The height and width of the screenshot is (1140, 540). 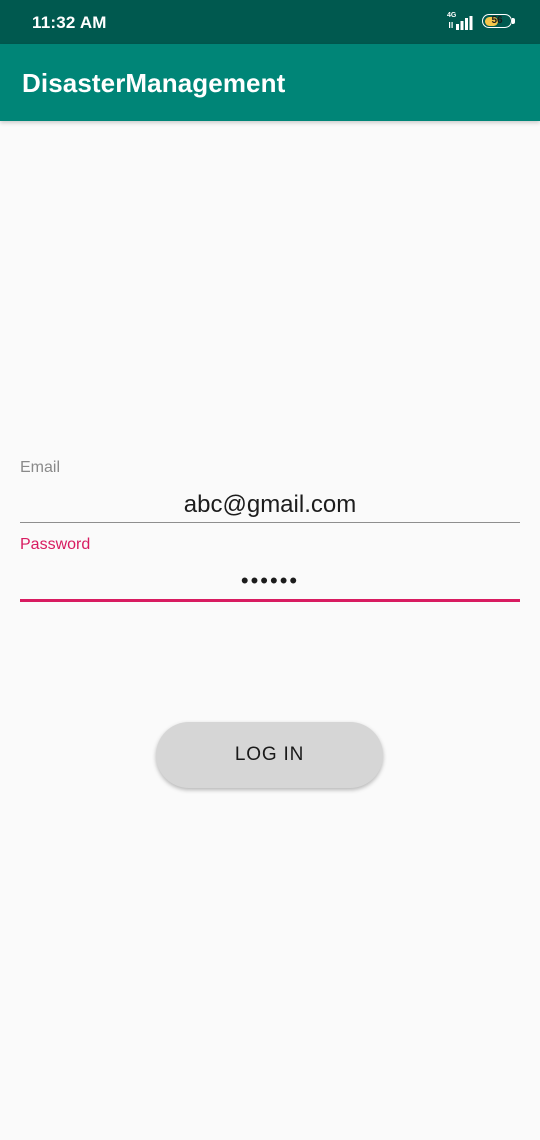 I want to click on network-indicator: 4G, so click(x=461, y=22).